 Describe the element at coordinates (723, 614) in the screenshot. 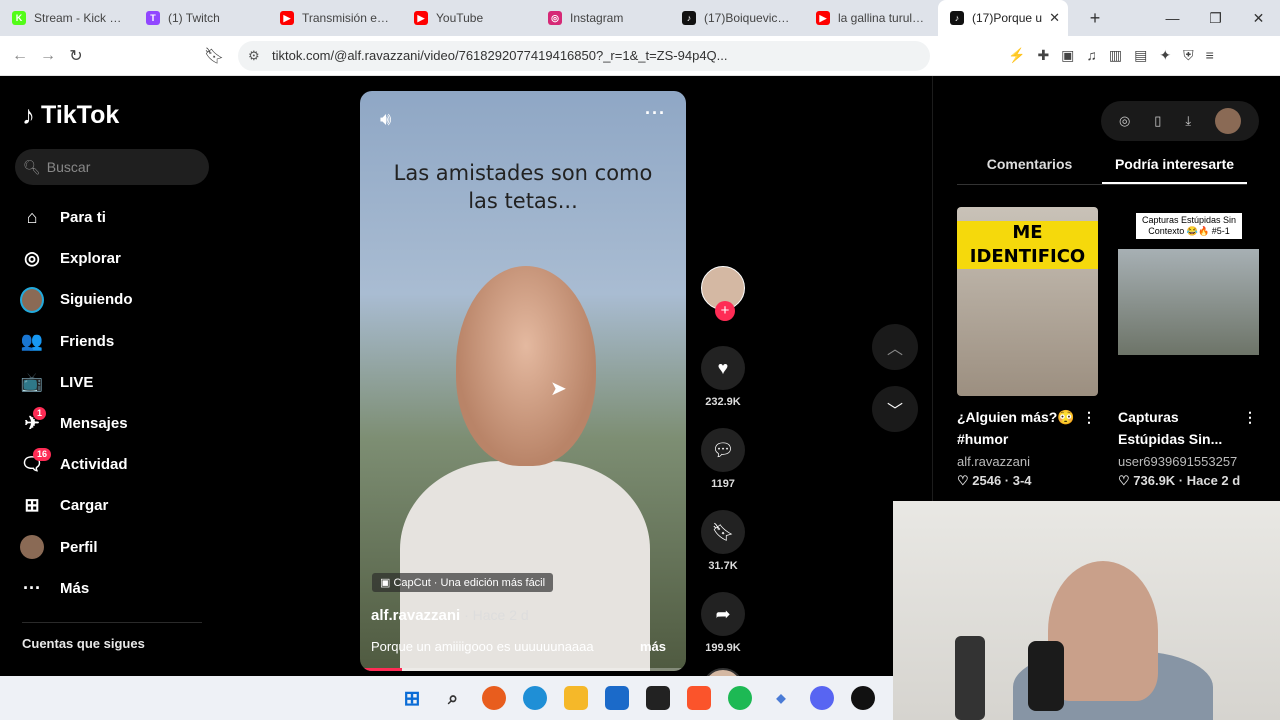

I see `share-button: ➦` at that location.